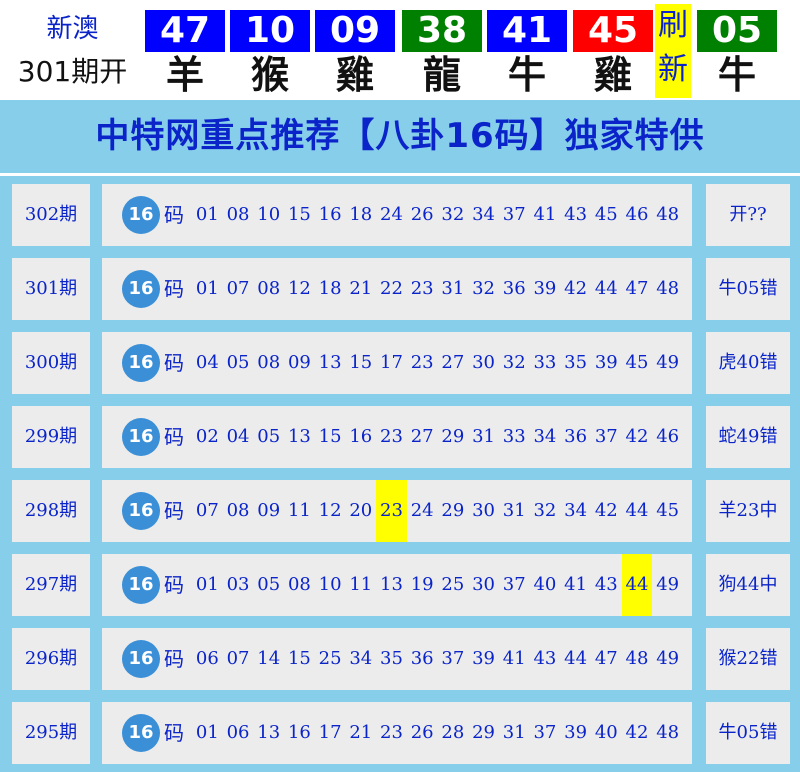  I want to click on result-cell: 牛05错, so click(748, 289).